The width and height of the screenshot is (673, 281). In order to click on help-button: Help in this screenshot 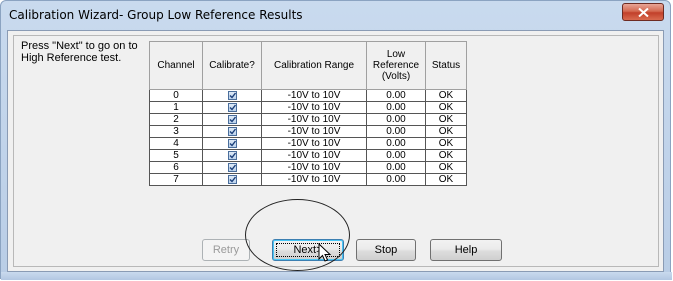, I will do `click(466, 250)`.